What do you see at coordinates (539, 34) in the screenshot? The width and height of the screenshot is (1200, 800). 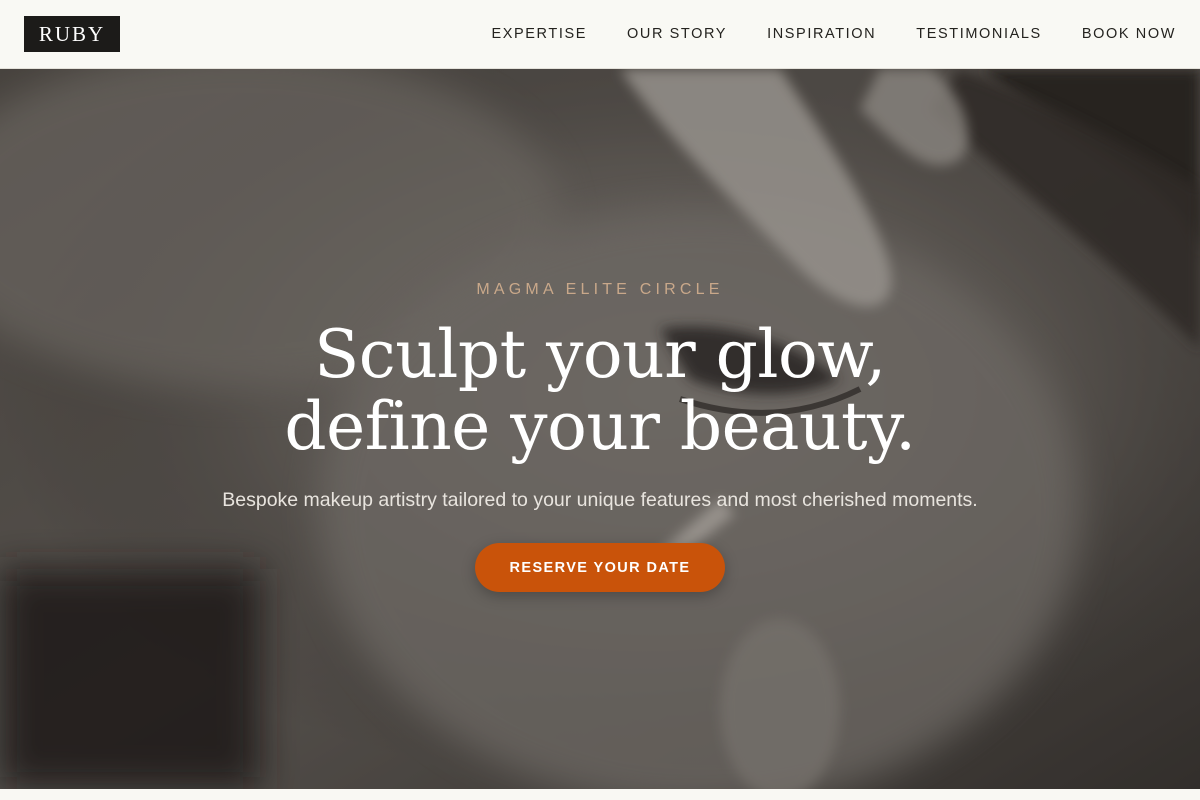 I see `nav-item-expertise: EXPERTISE` at bounding box center [539, 34].